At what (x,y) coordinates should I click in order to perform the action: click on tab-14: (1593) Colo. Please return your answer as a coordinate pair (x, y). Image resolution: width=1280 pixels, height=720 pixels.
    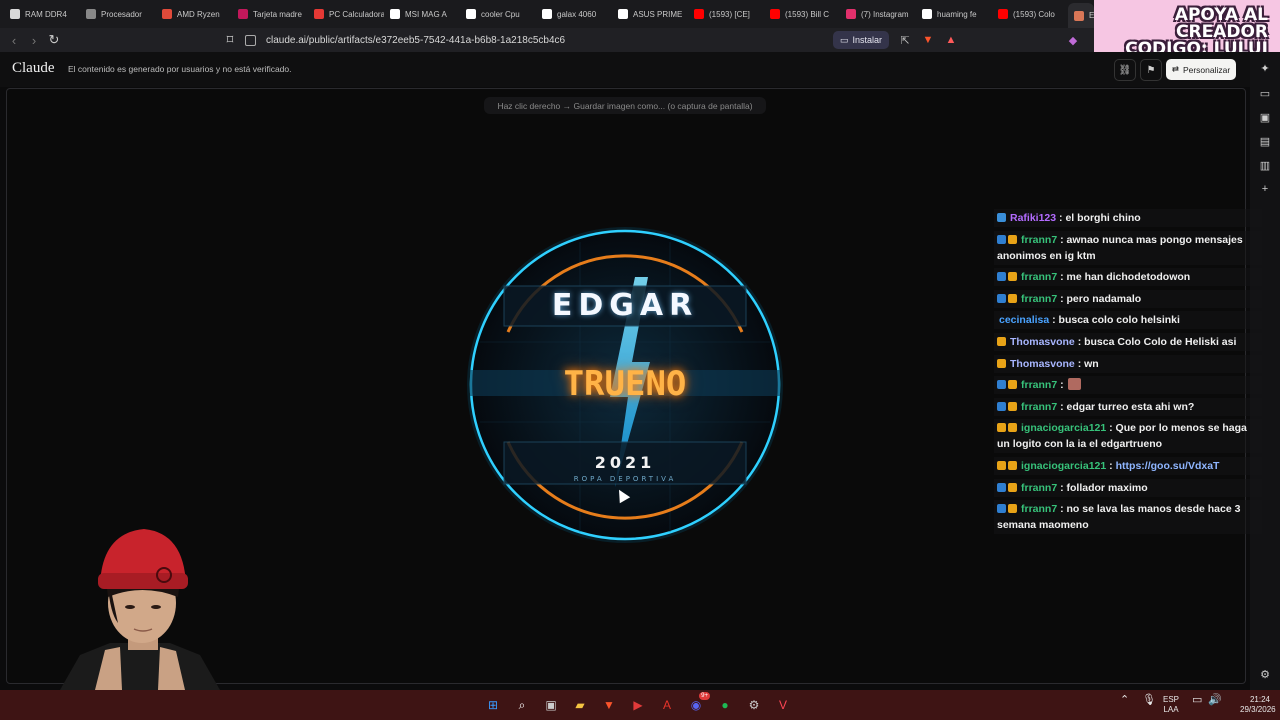
    Looking at the image, I should click on (1033, 14).